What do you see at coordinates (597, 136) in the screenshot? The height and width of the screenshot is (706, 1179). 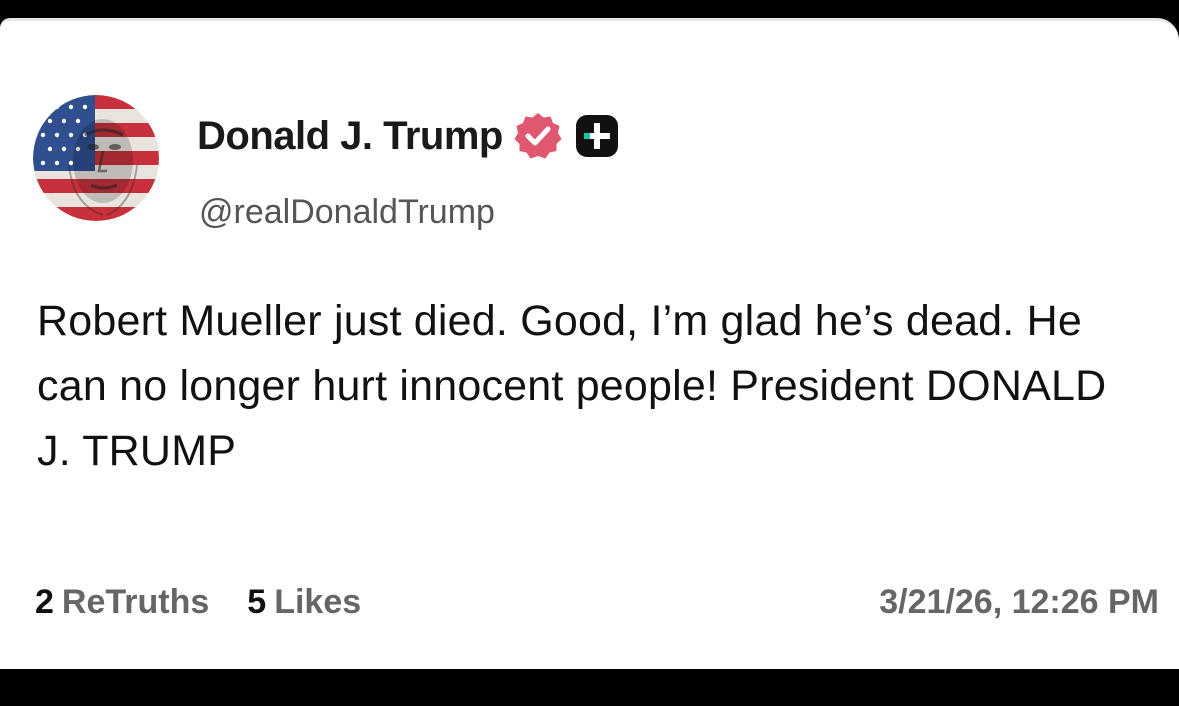 I see `plus-badge-icon` at bounding box center [597, 136].